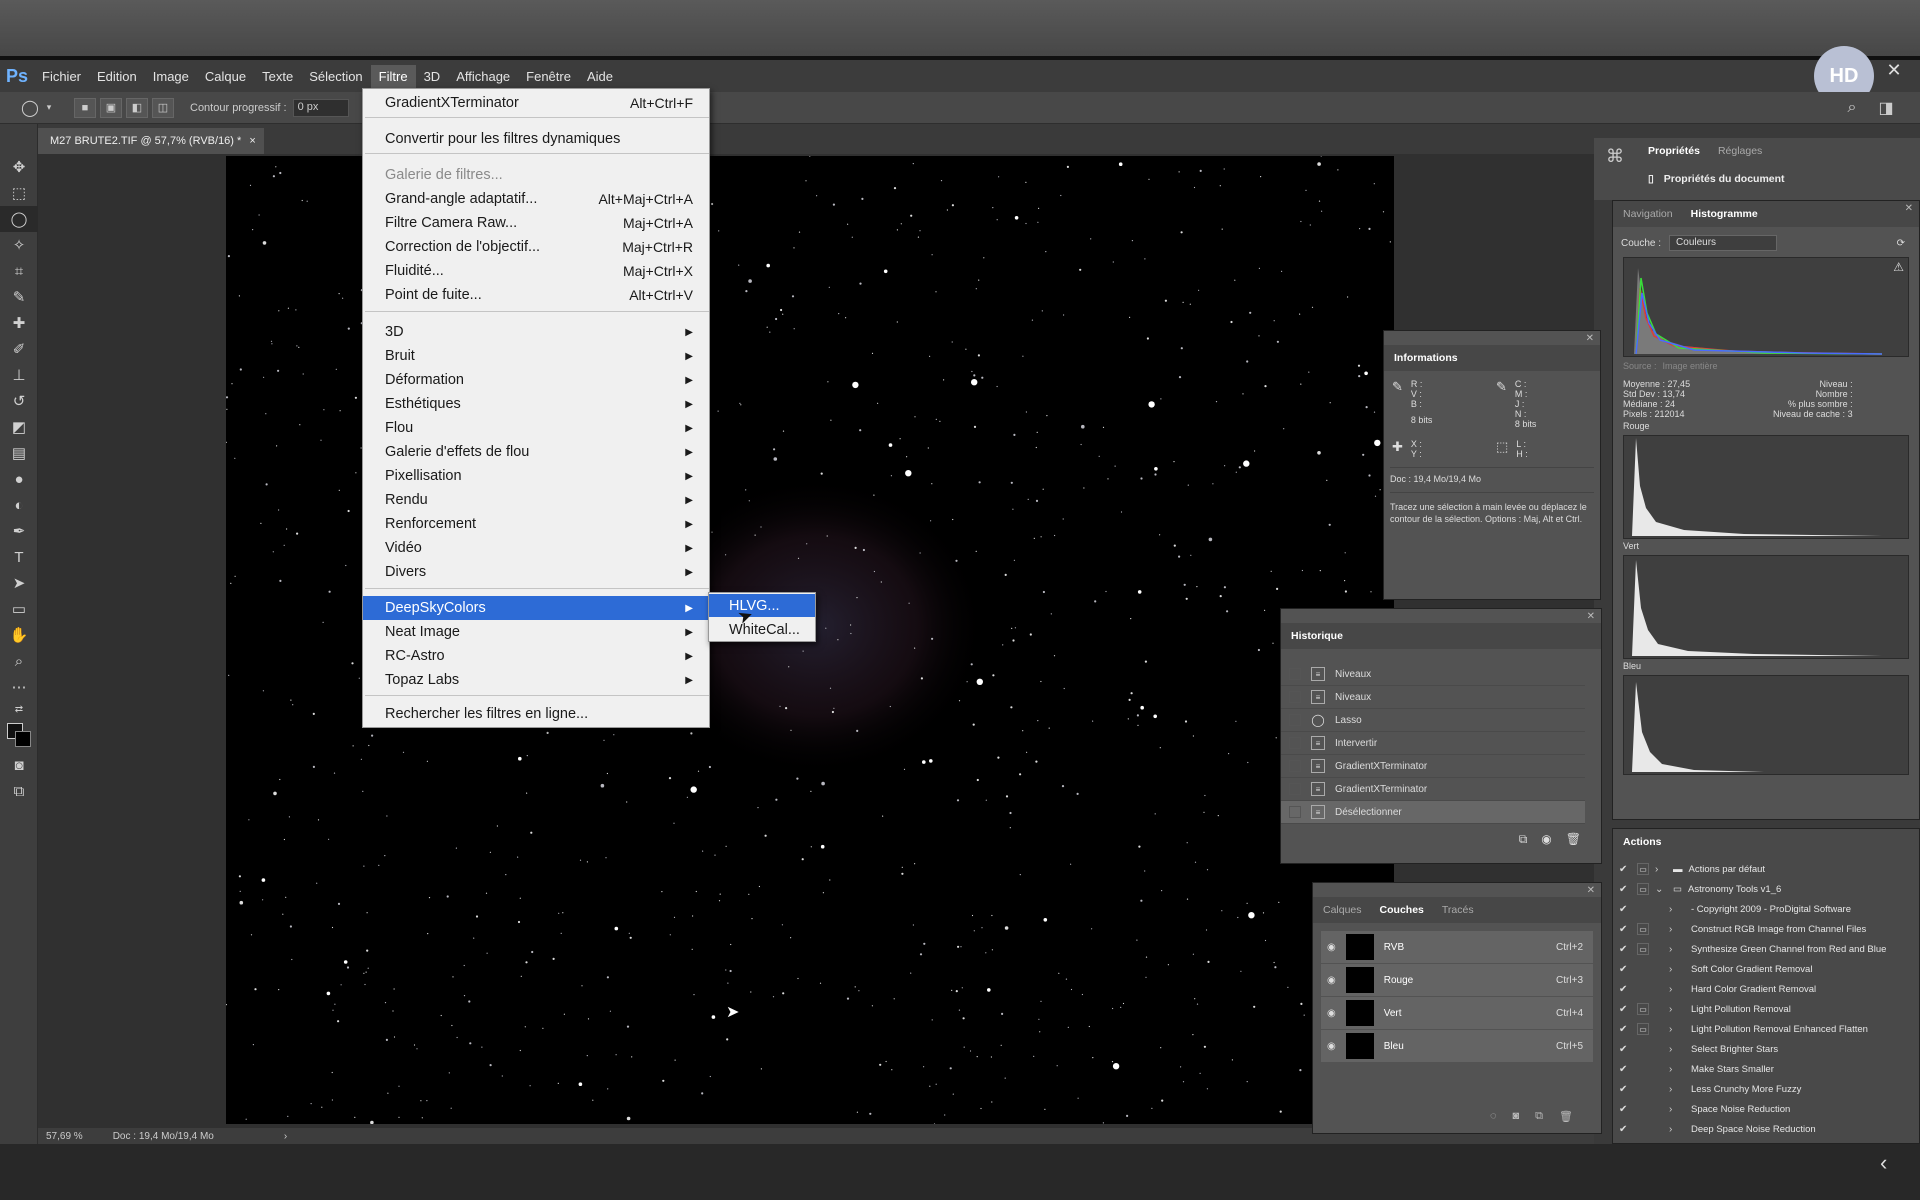  I want to click on gradient-tool-icon: ▤, so click(19, 453).